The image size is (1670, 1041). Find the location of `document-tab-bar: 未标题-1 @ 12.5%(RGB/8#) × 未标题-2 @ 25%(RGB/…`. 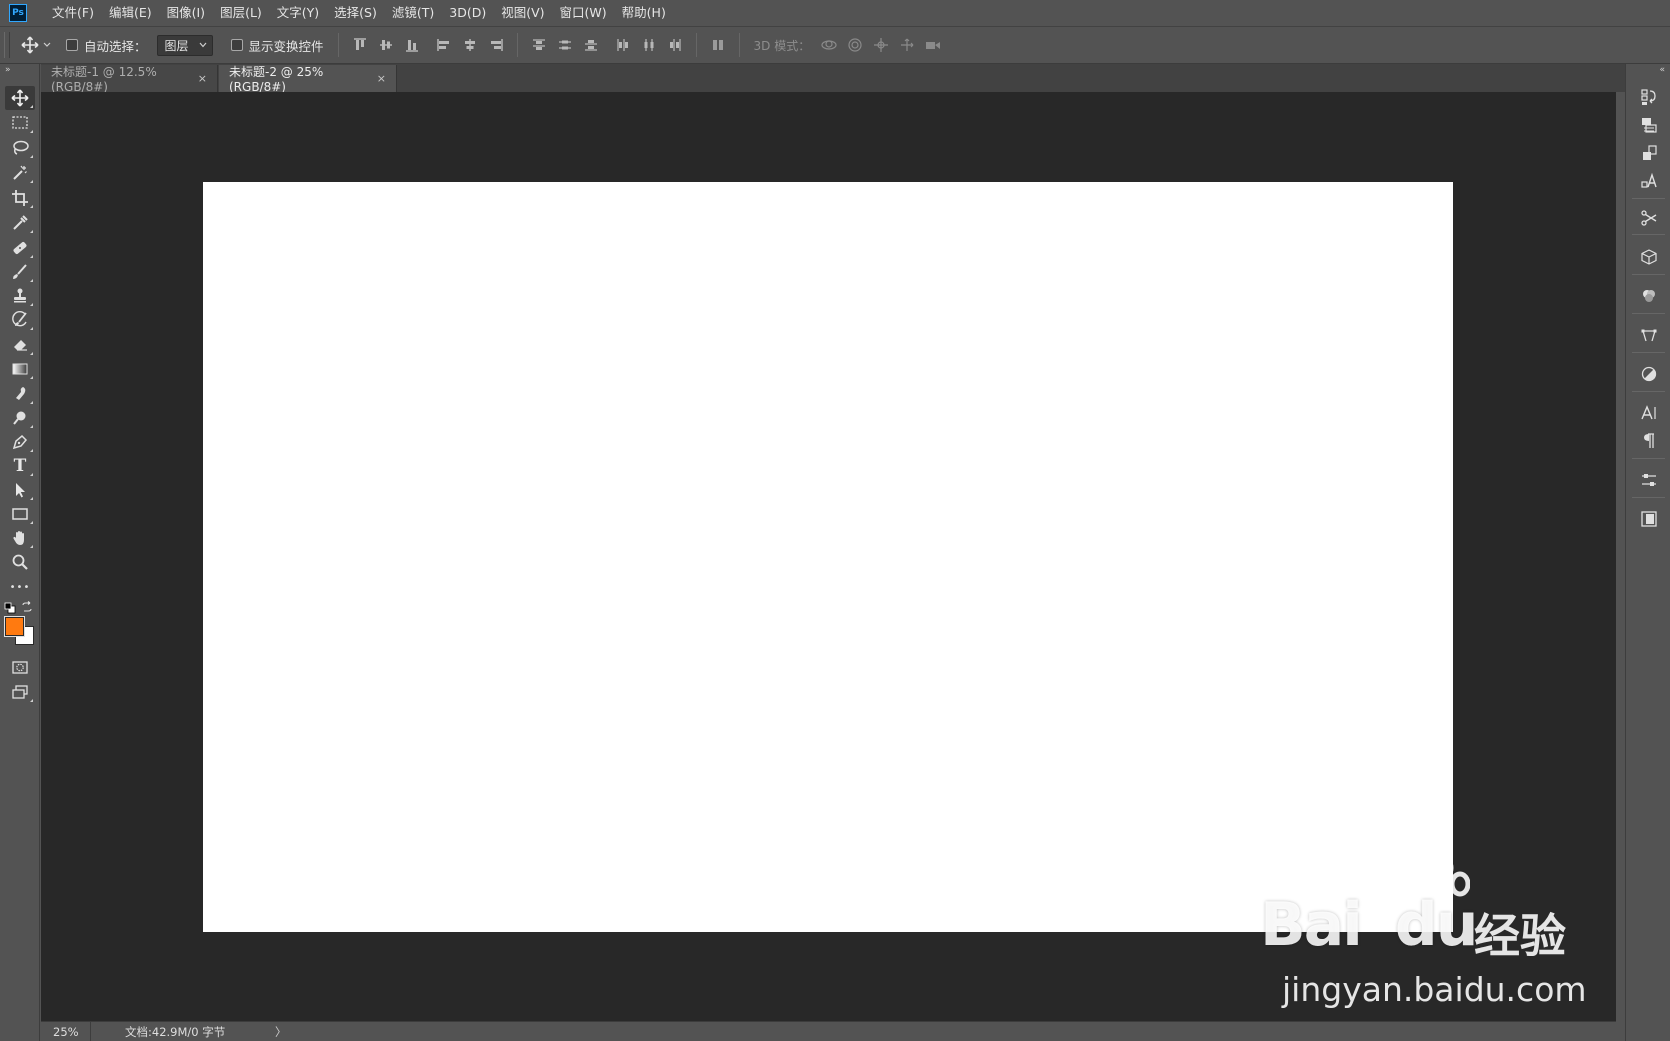

document-tab-bar: 未标题-1 @ 12.5%(RGB/8#) × 未标题-2 @ 25%(RGB/… is located at coordinates (833, 79).